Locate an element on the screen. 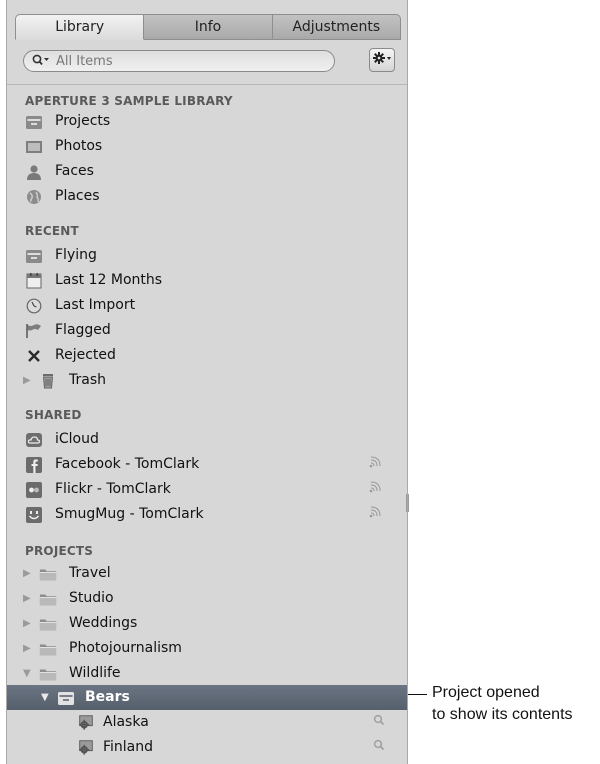 Image resolution: width=600 pixels, height=764 pixels. clock-icon is located at coordinates (34, 305).